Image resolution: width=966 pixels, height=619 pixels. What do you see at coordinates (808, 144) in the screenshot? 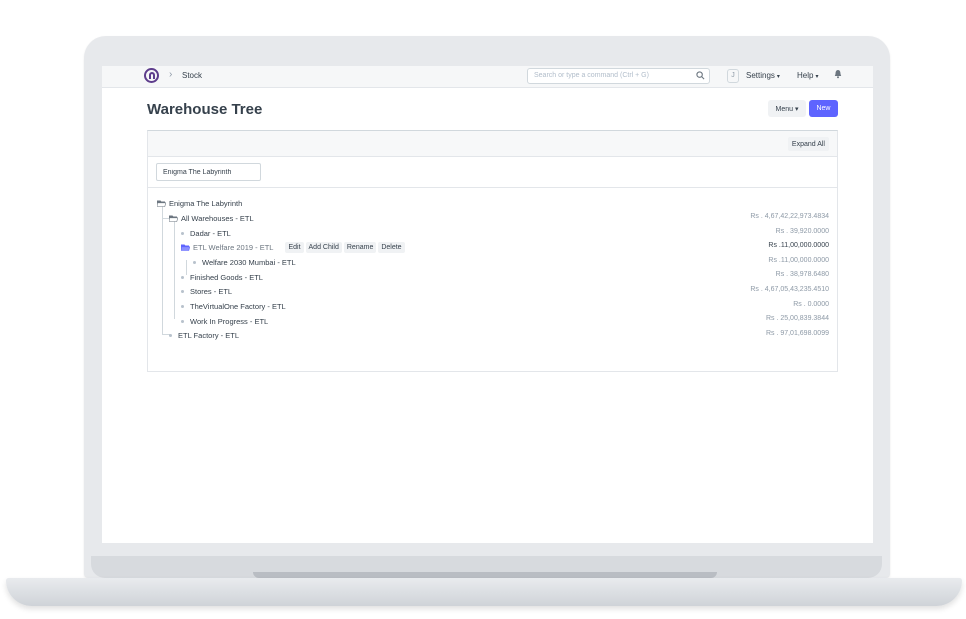
I see `expand-all-button: Expand All` at bounding box center [808, 144].